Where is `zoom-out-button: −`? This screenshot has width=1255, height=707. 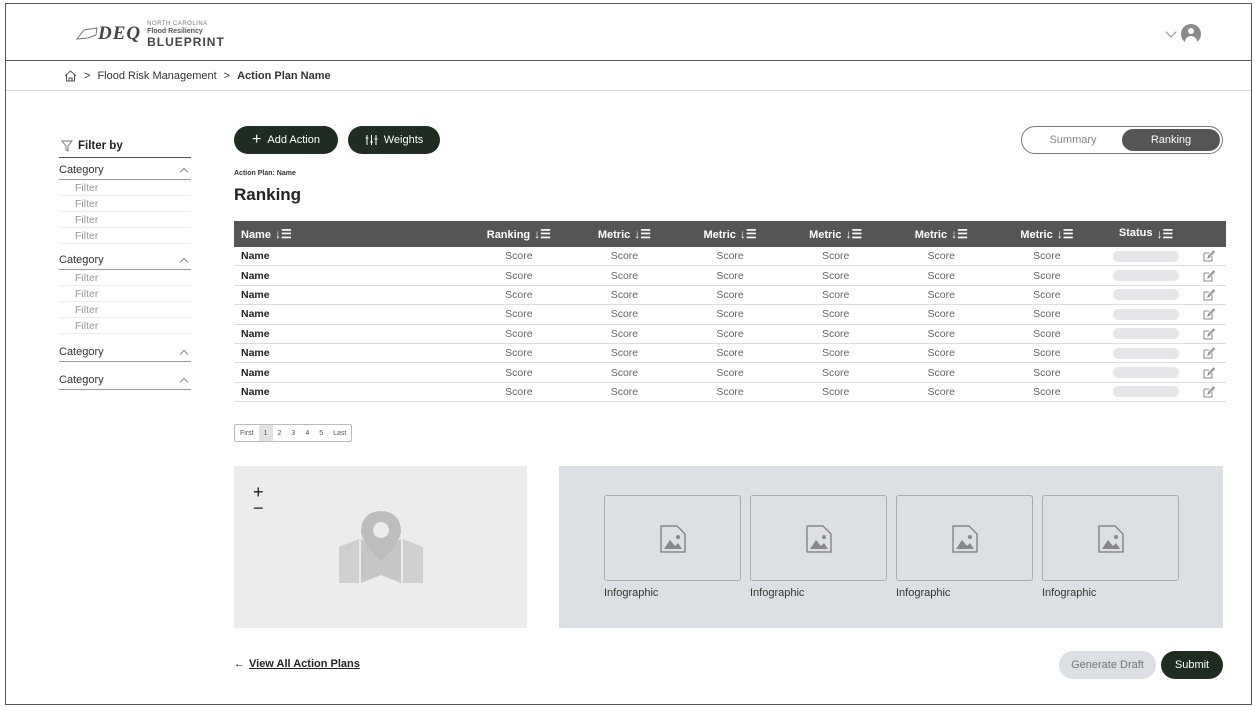
zoom-out-button: − is located at coordinates (258, 508).